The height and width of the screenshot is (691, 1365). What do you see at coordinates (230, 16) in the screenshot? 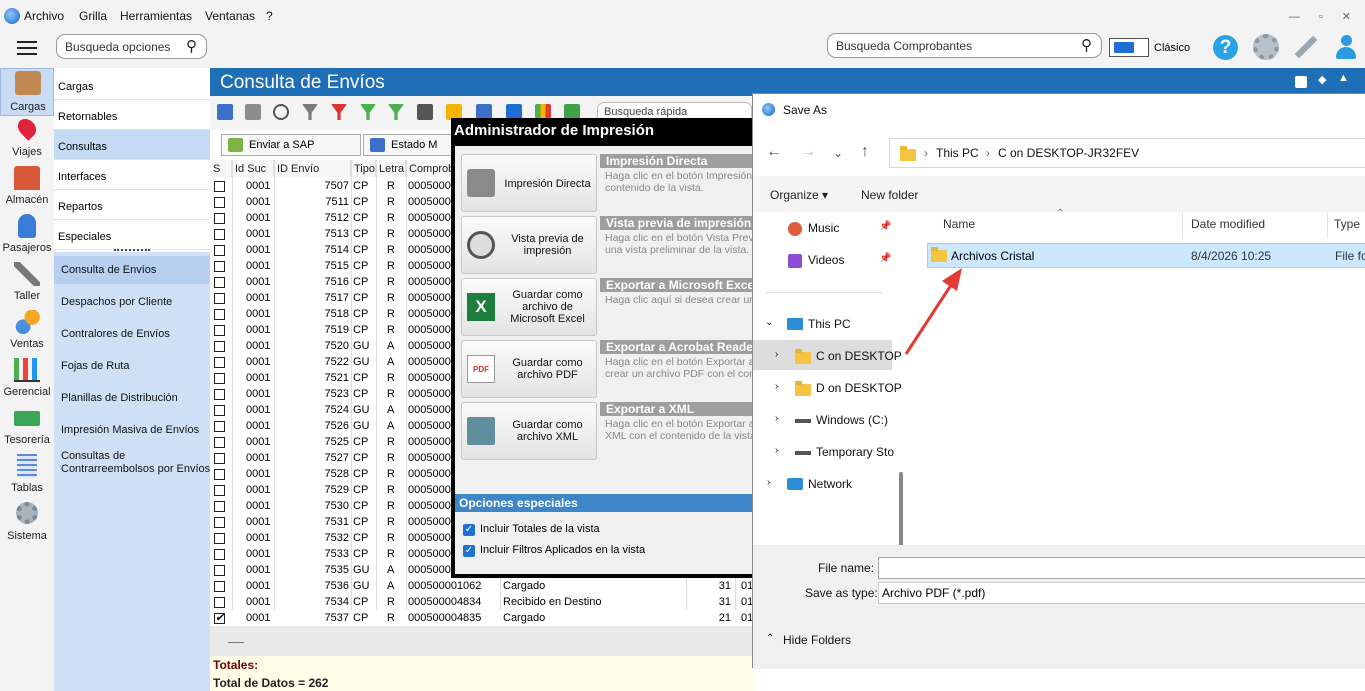
I see `menu-ventanas: Ventanas` at bounding box center [230, 16].